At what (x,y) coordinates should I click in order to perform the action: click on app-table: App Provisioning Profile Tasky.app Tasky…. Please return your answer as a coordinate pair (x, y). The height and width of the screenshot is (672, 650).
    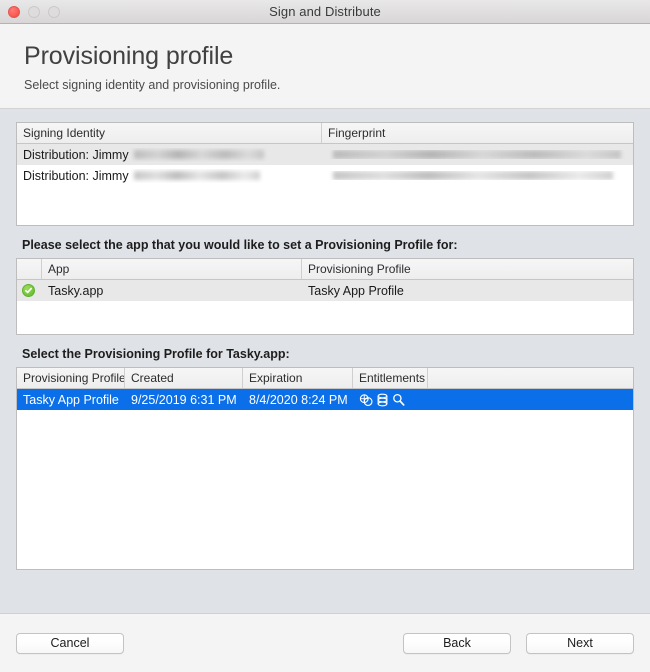
    Looking at the image, I should click on (325, 296).